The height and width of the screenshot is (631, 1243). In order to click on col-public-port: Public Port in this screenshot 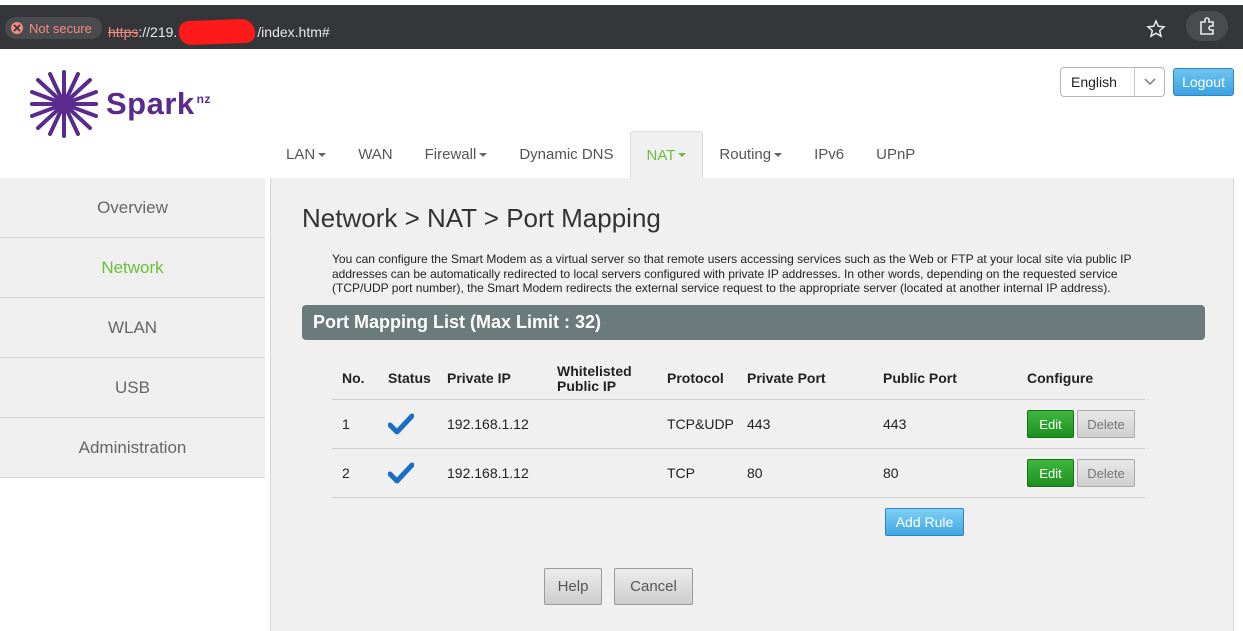, I will do `click(920, 378)`.